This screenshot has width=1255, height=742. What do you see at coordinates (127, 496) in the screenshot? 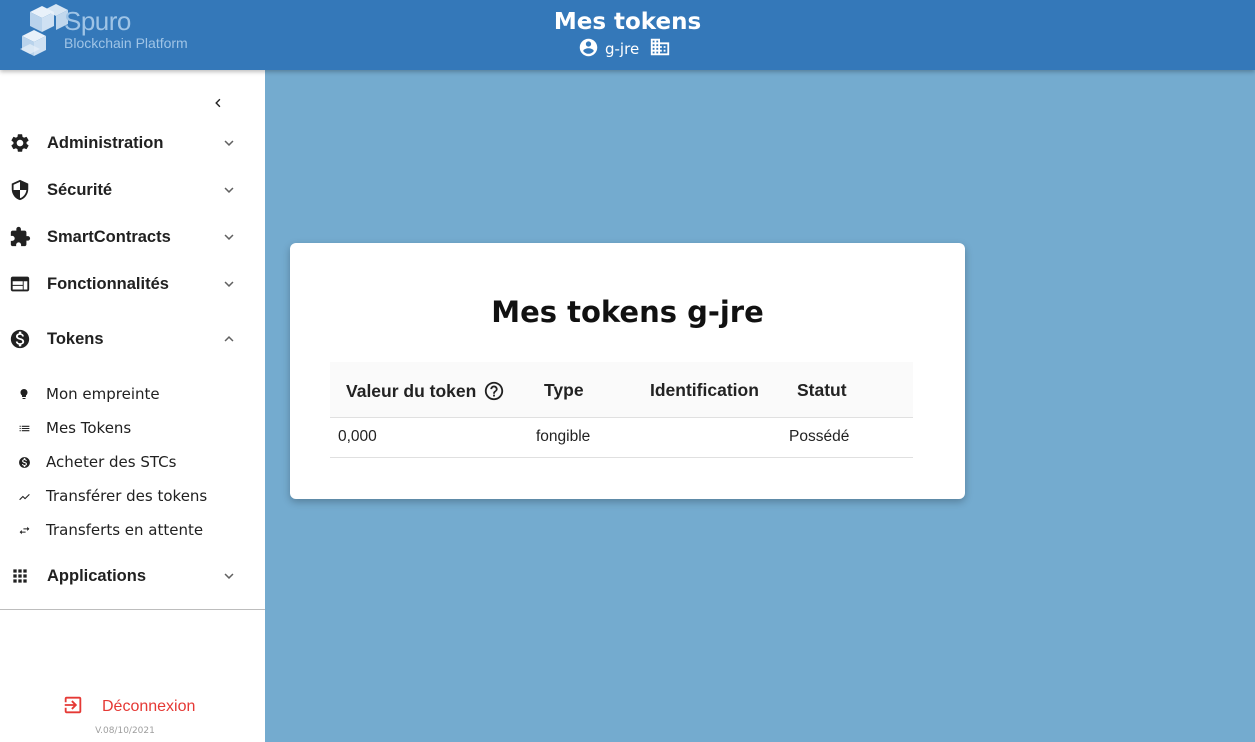
I see `sidebar-subitem-label: Transférer des tokens` at bounding box center [127, 496].